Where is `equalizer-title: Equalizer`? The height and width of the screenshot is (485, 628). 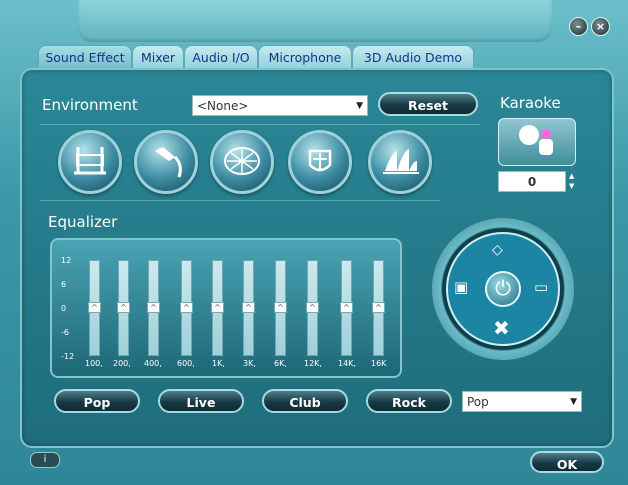 equalizer-title: Equalizer is located at coordinates (83, 222).